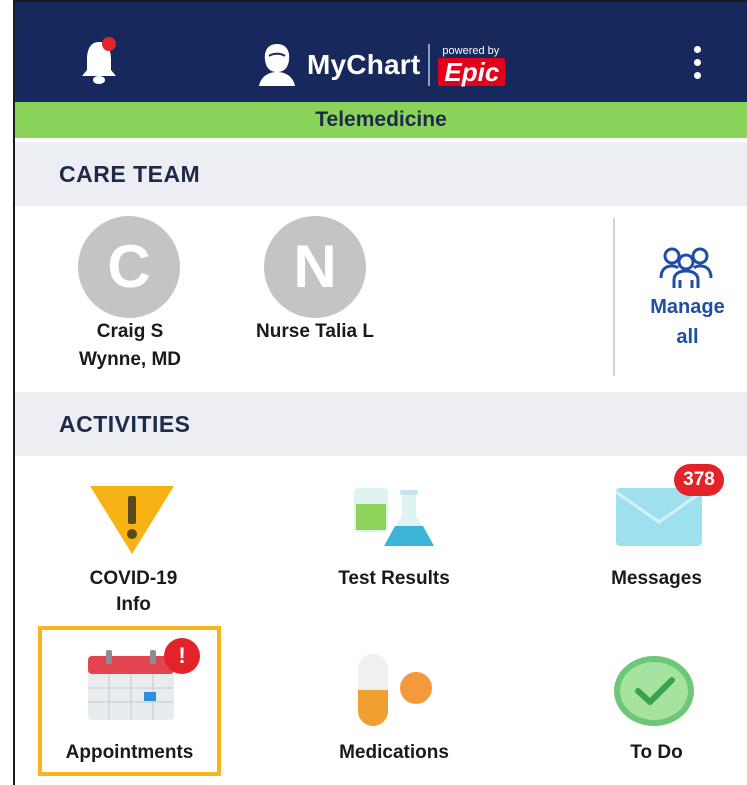 Image resolution: width=747 pixels, height=785 pixels. Describe the element at coordinates (129, 267) in the screenshot. I see `avatar-craig: C` at that location.